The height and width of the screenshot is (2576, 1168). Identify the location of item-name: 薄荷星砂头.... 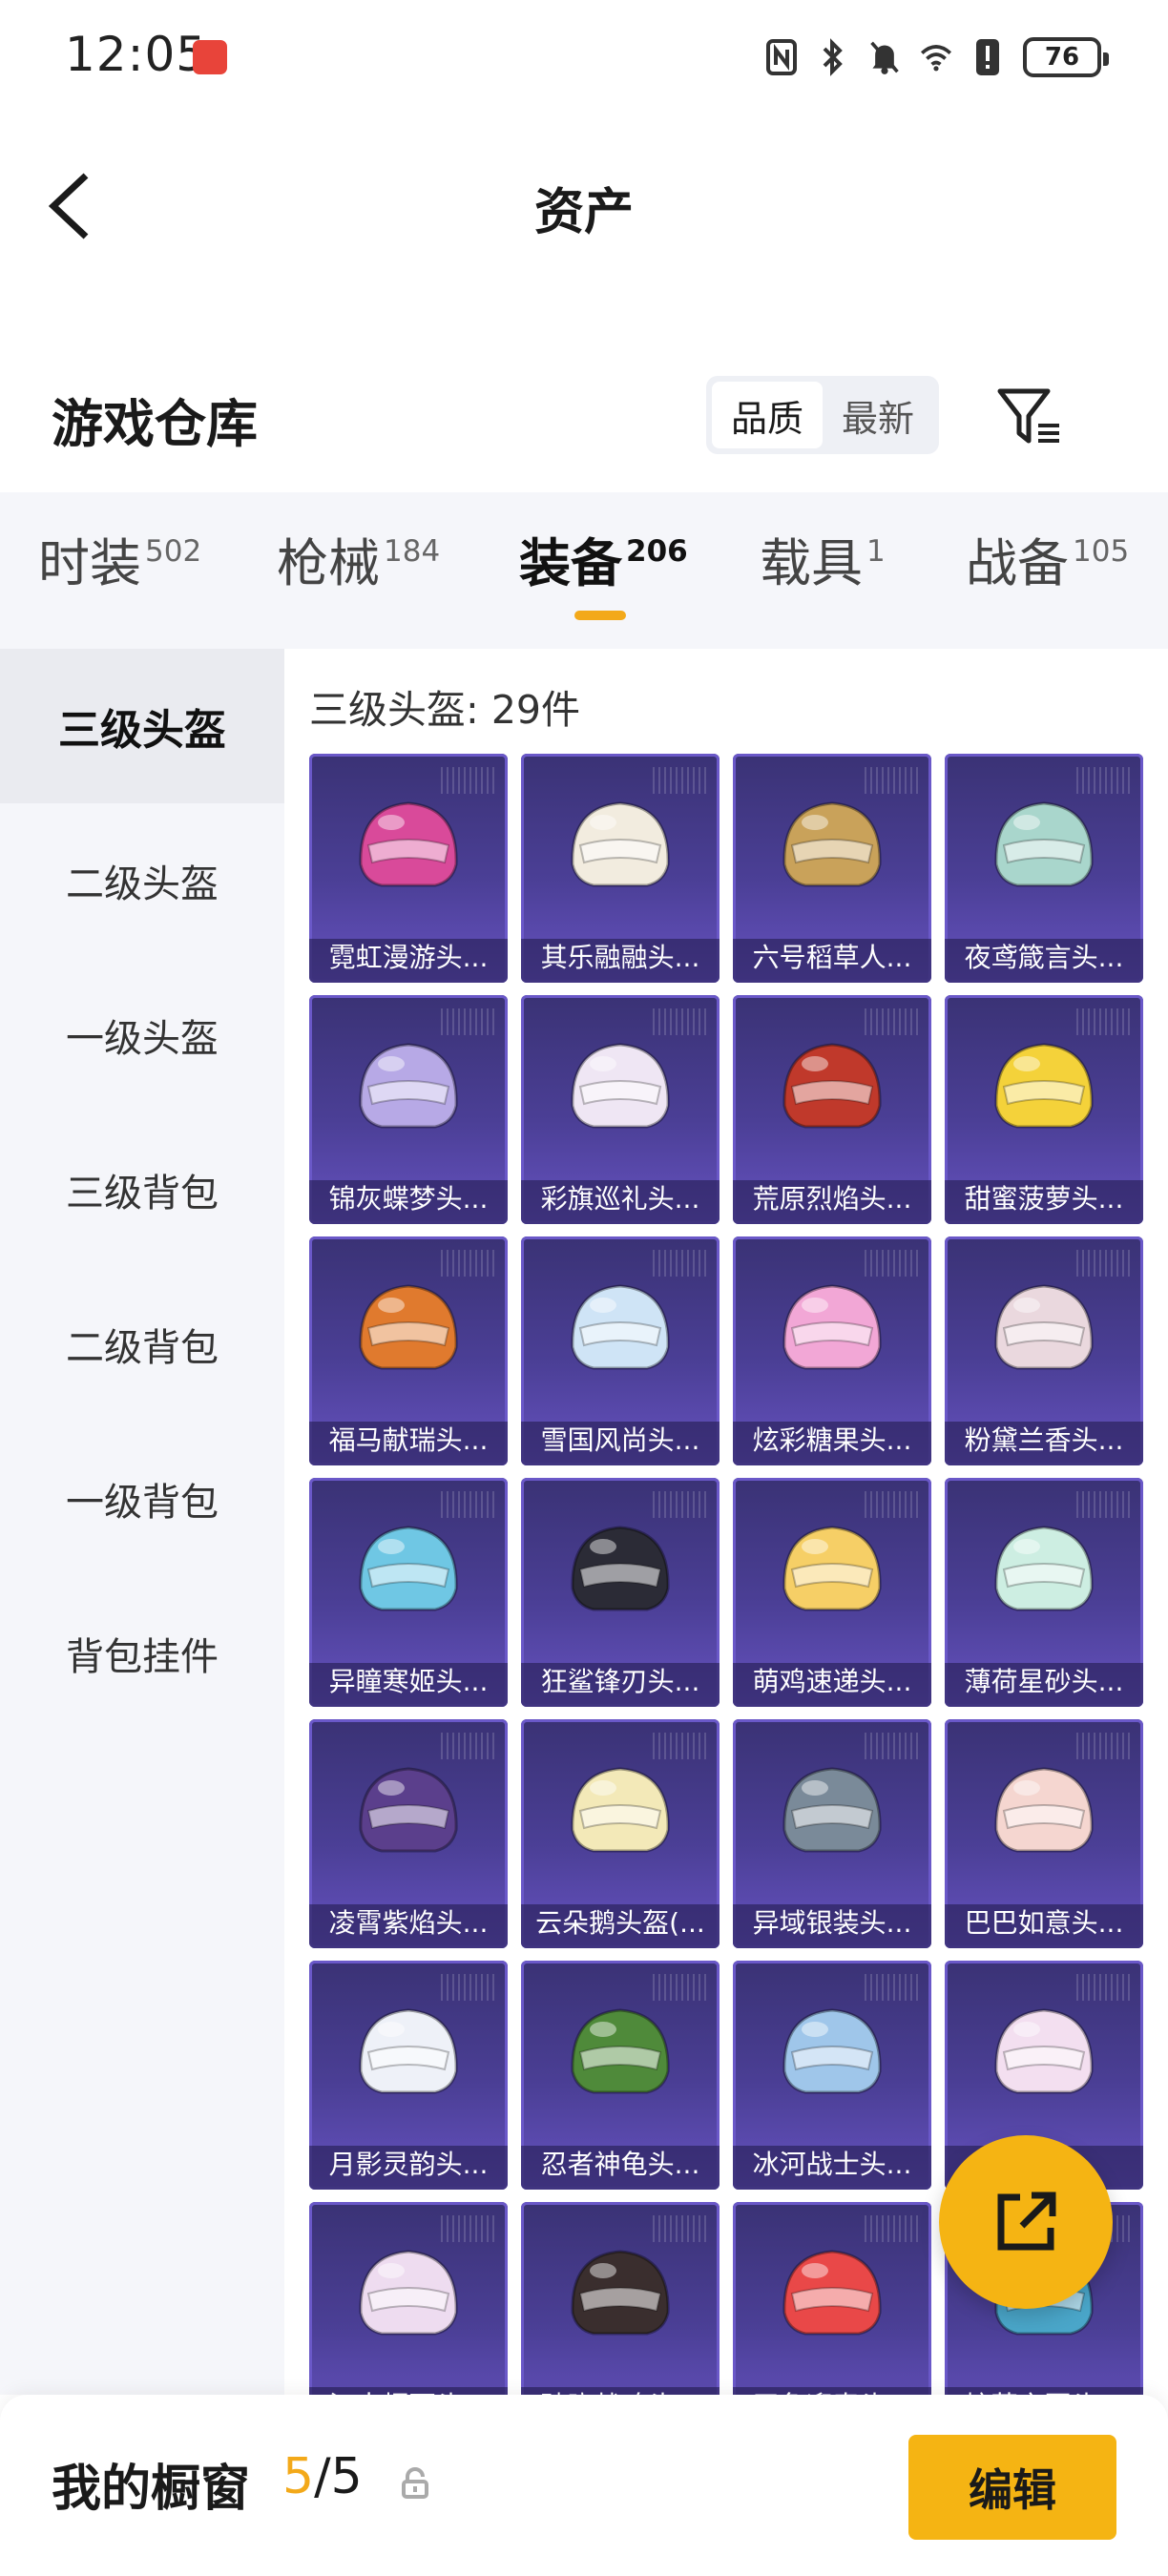
(1044, 1681).